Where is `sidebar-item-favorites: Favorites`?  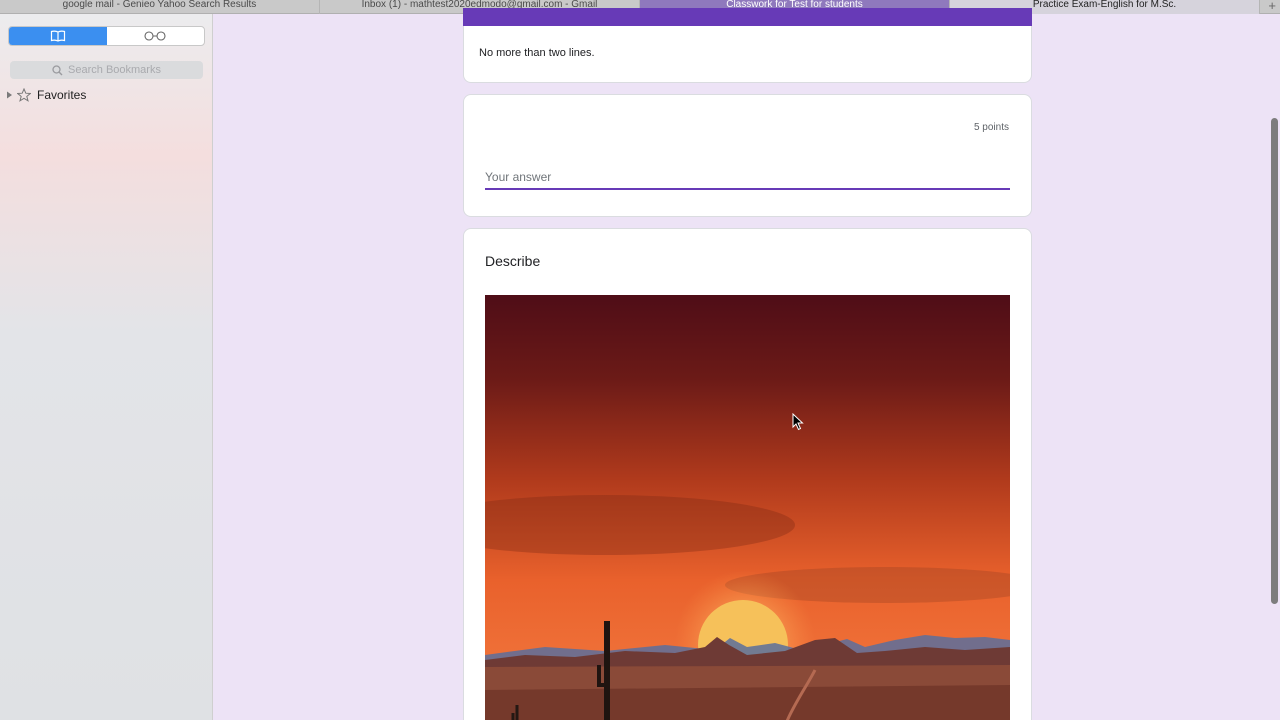 sidebar-item-favorites: Favorites is located at coordinates (46, 95).